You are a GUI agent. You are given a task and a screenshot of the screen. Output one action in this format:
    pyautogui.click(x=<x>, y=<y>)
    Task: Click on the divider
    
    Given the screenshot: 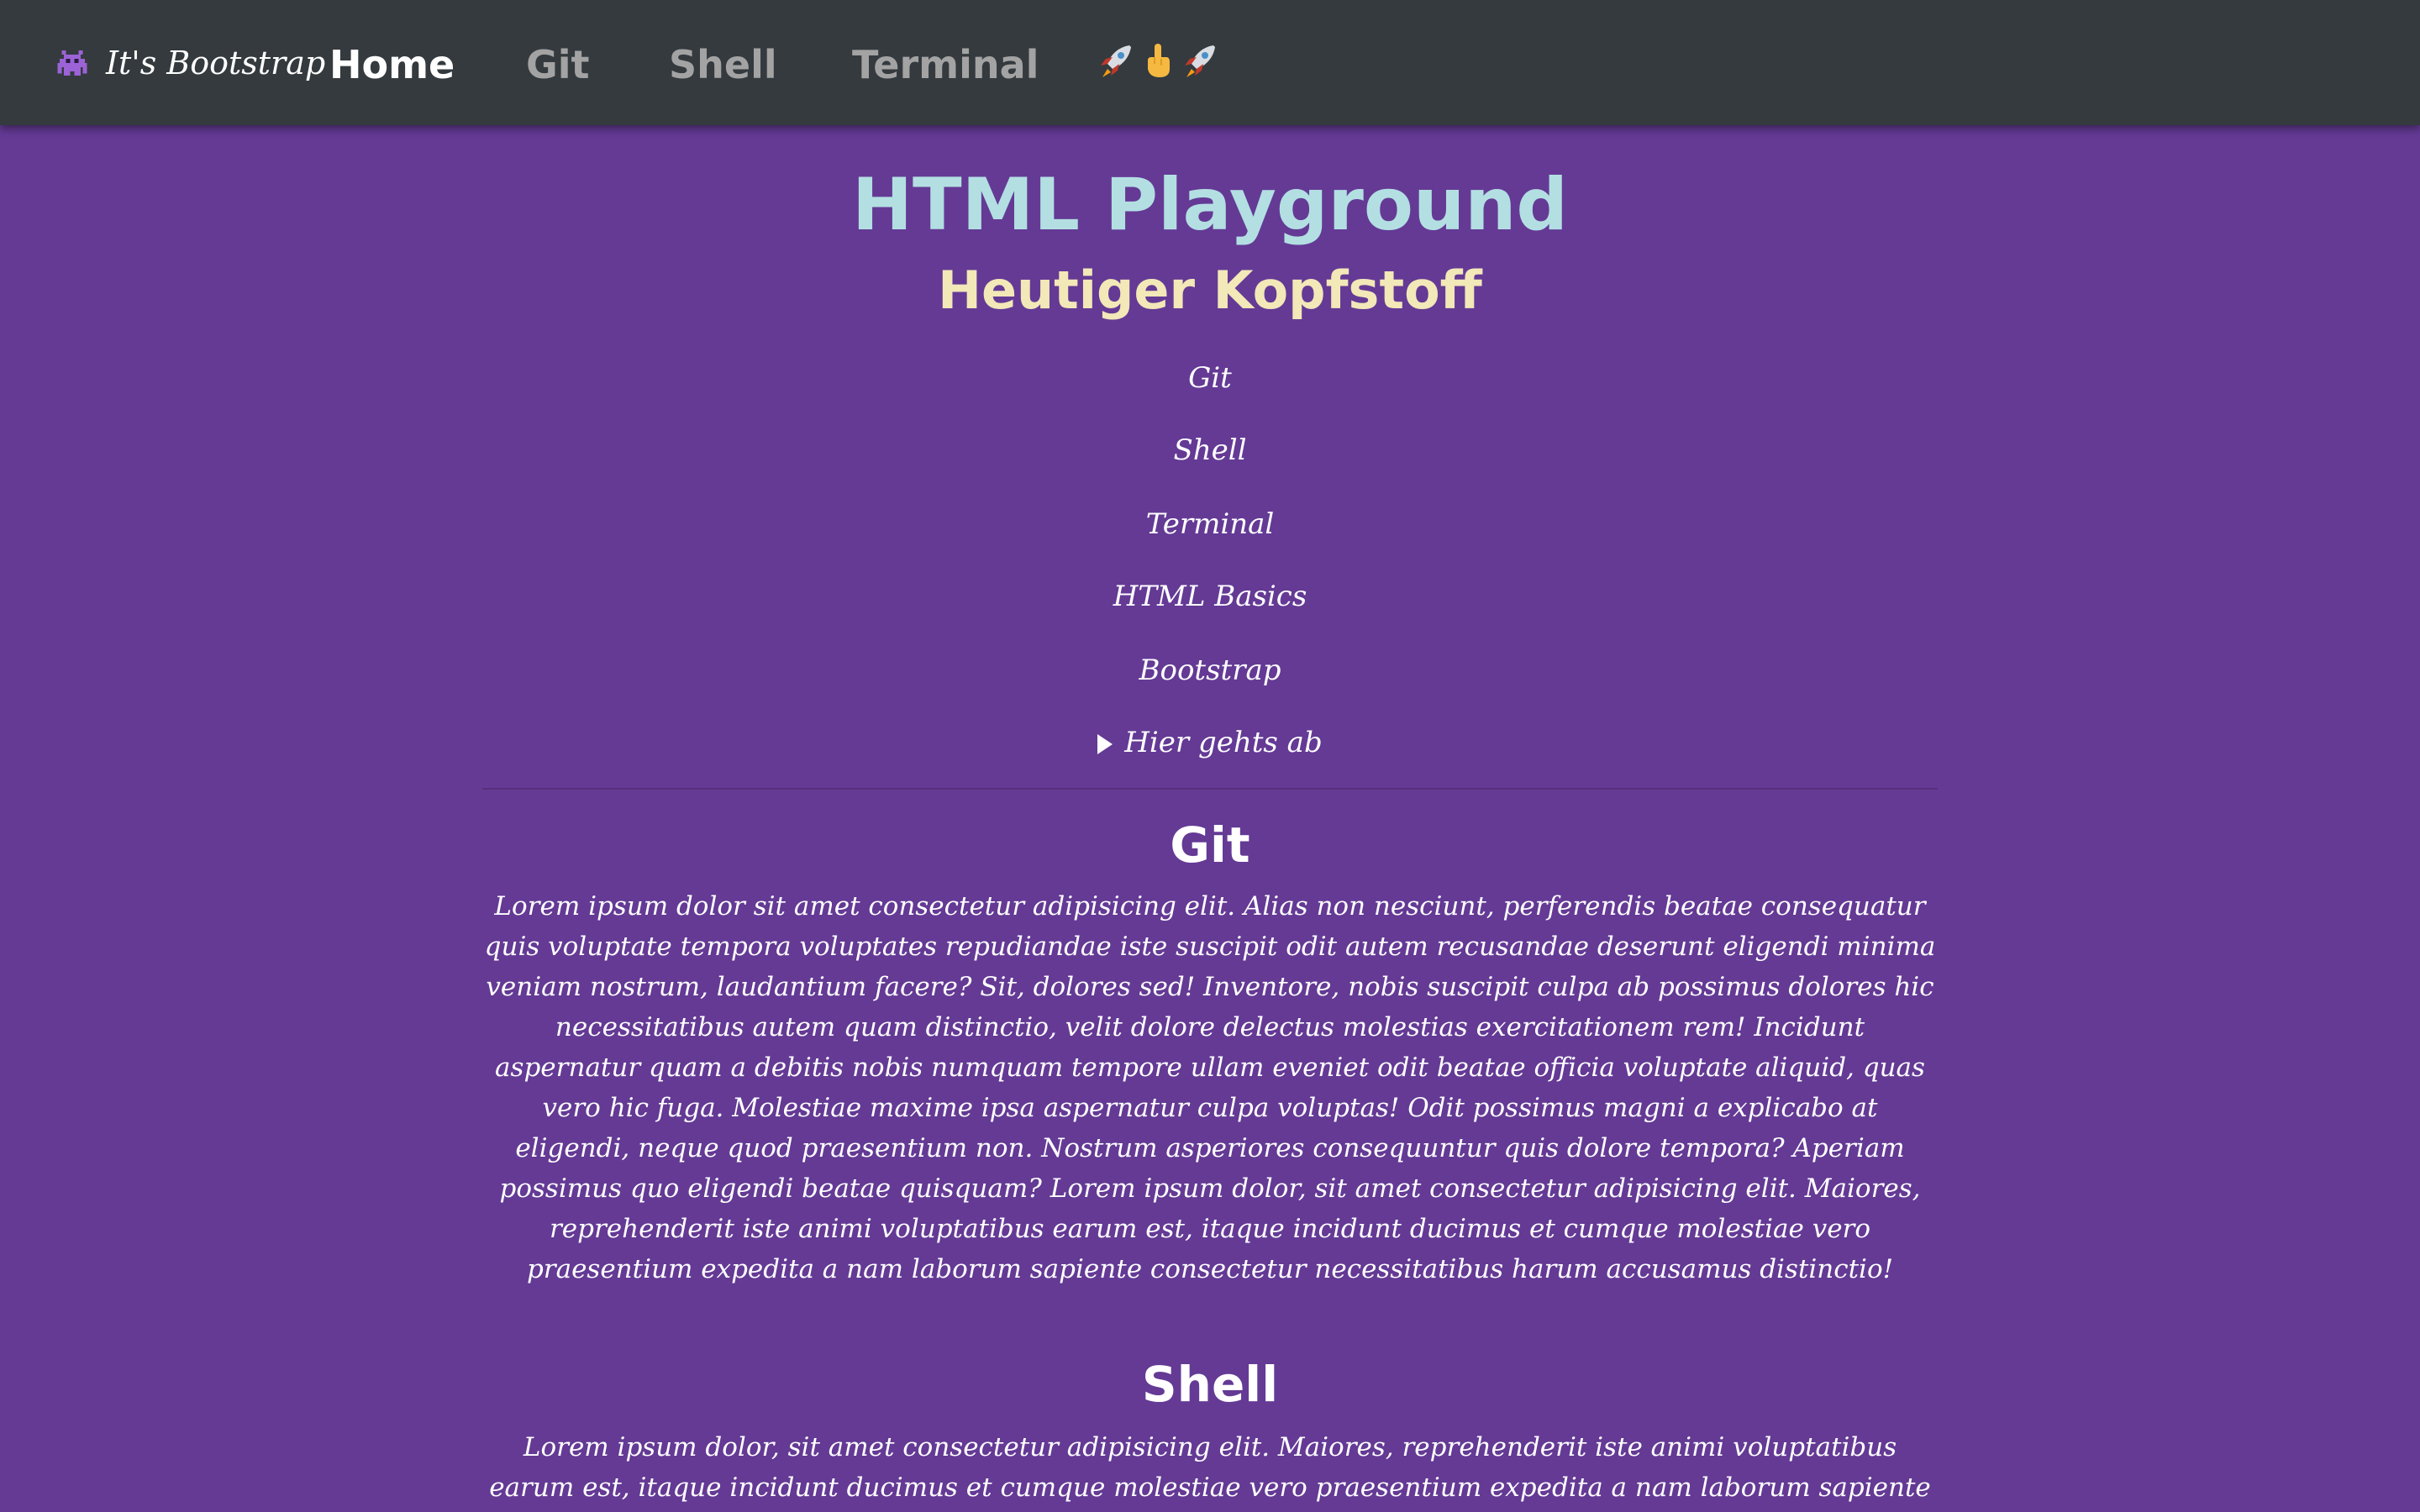 What is the action you would take?
    pyautogui.click(x=1210, y=789)
    